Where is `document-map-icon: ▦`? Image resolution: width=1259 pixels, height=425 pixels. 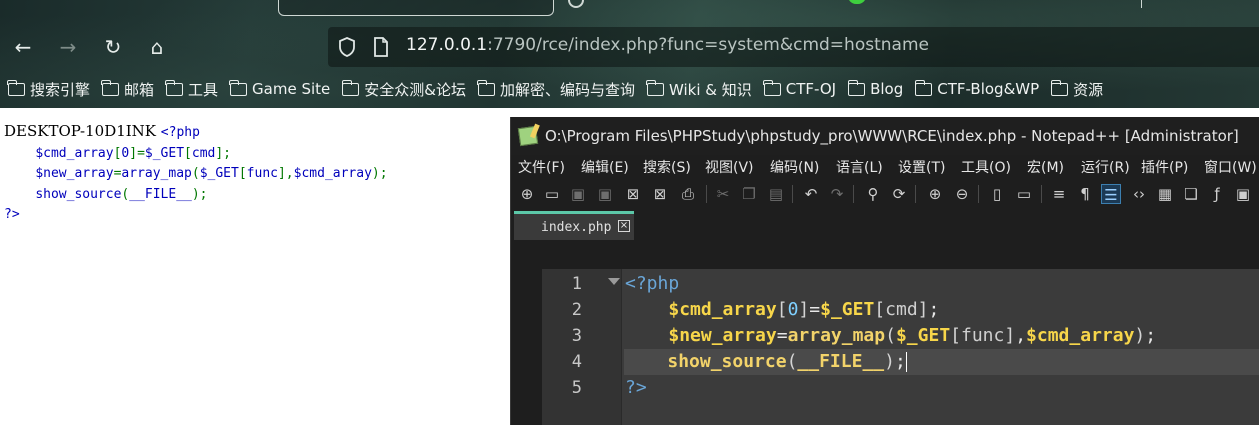 document-map-icon: ▦ is located at coordinates (1165, 194).